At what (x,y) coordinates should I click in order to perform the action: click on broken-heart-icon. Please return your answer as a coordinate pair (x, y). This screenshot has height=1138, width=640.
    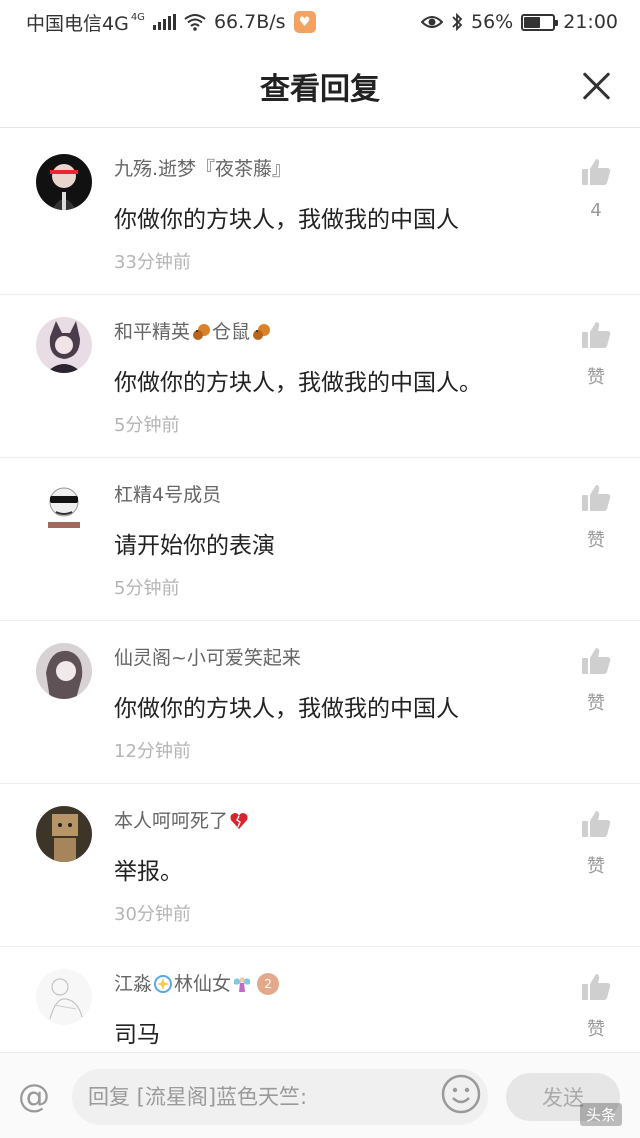
    Looking at the image, I should click on (239, 821).